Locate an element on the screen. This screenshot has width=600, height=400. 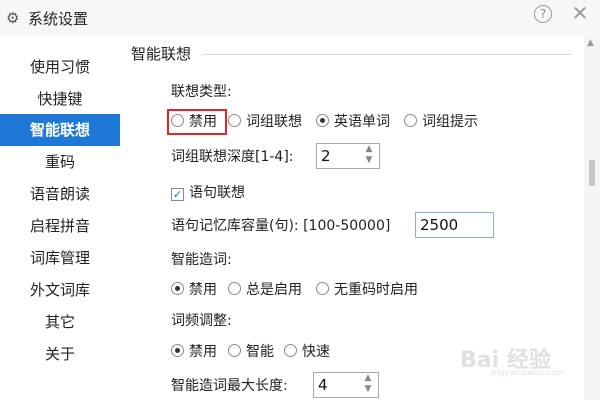
sidebar-item-voice-reading: 语音朗读 is located at coordinates (60, 194).